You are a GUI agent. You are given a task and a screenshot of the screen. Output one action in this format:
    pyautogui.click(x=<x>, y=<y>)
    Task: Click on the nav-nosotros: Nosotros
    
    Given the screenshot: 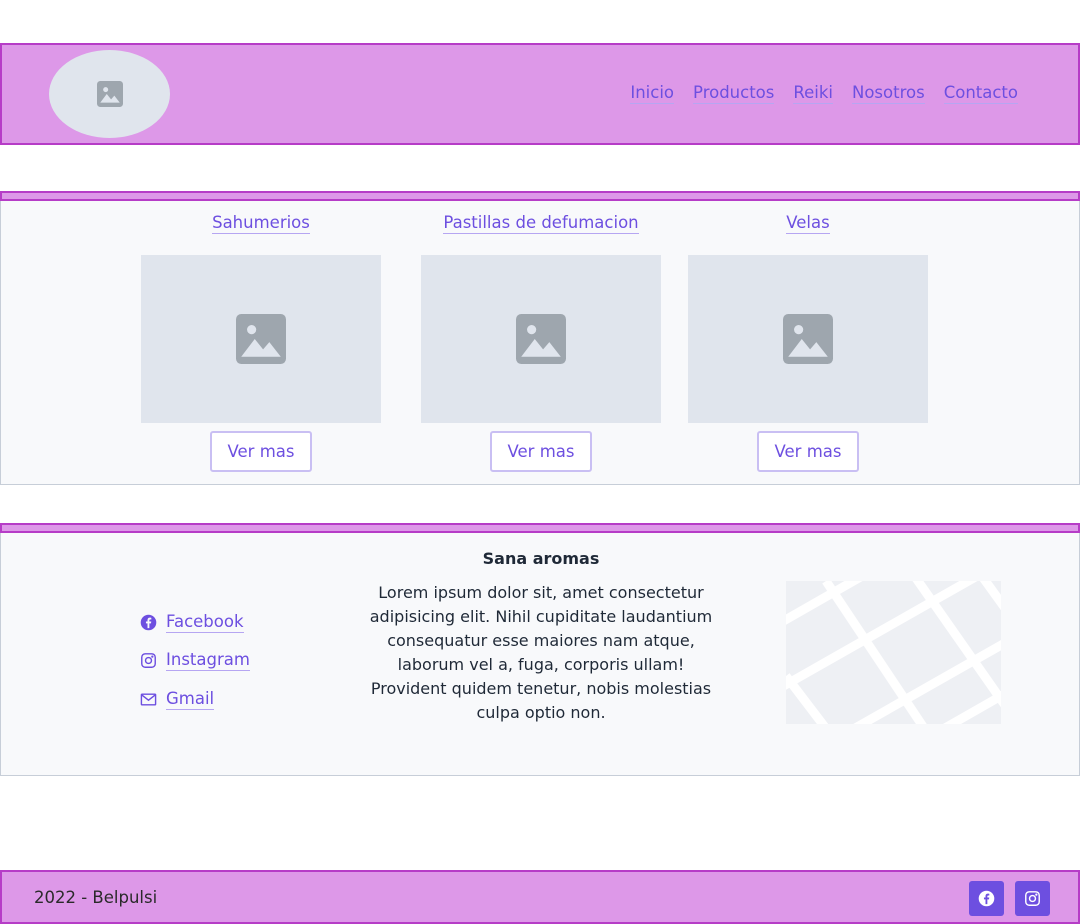 What is the action you would take?
    pyautogui.click(x=888, y=93)
    